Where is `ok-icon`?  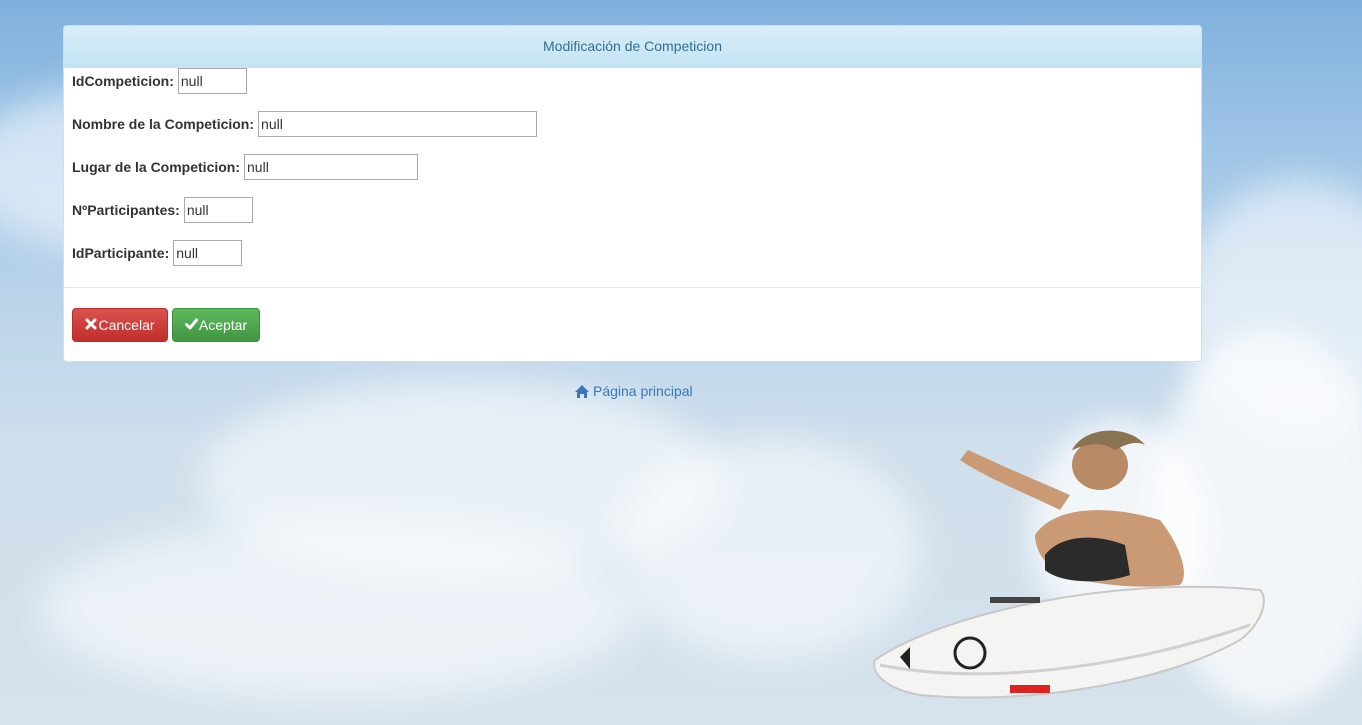
ok-icon is located at coordinates (191, 325).